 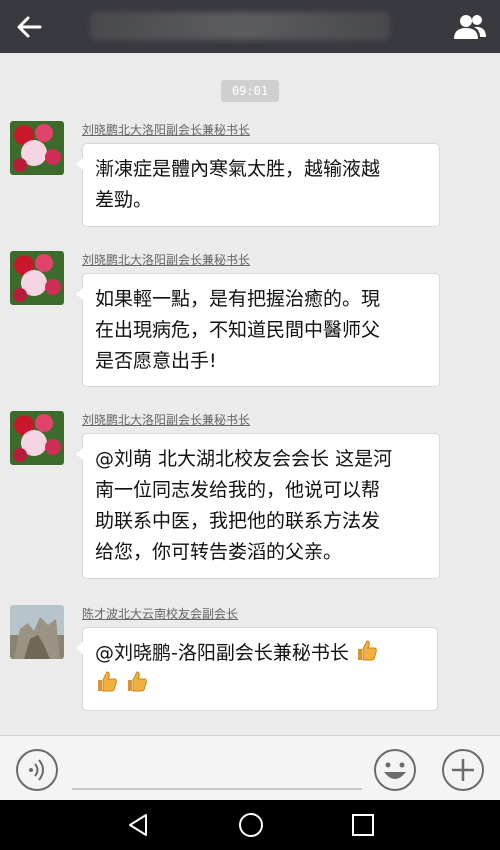 I want to click on message-text-line: 助联系中医，我把他的联系方法发, so click(x=238, y=521).